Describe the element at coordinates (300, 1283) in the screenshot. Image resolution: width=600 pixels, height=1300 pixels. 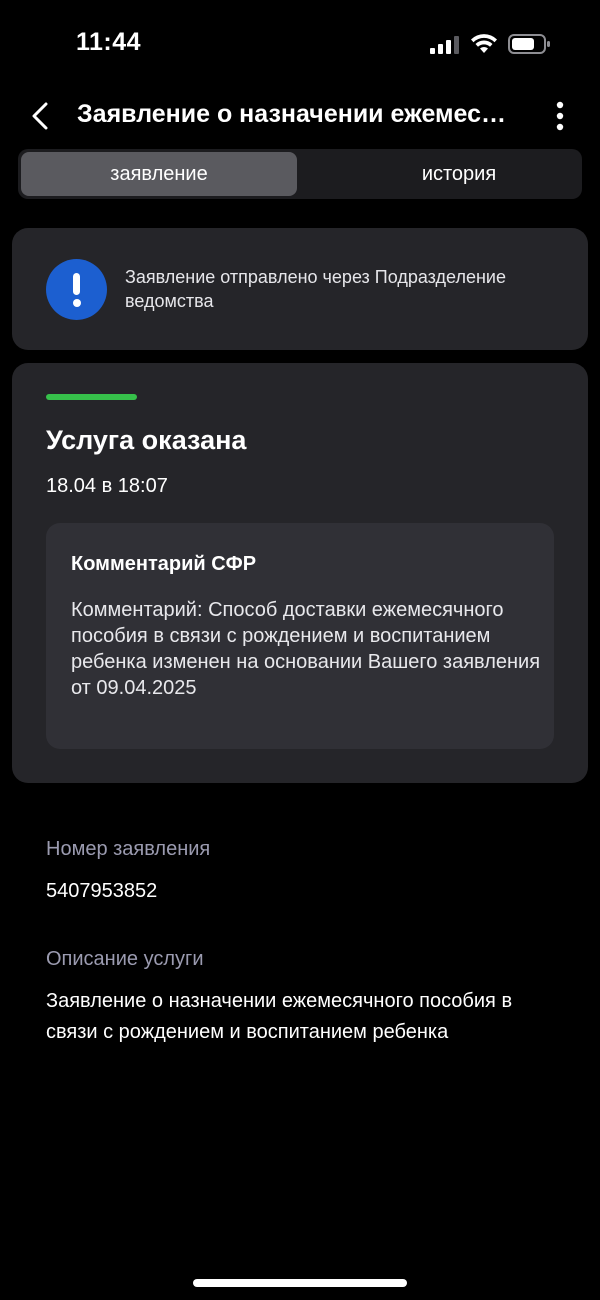
I see `home-indicator` at that location.